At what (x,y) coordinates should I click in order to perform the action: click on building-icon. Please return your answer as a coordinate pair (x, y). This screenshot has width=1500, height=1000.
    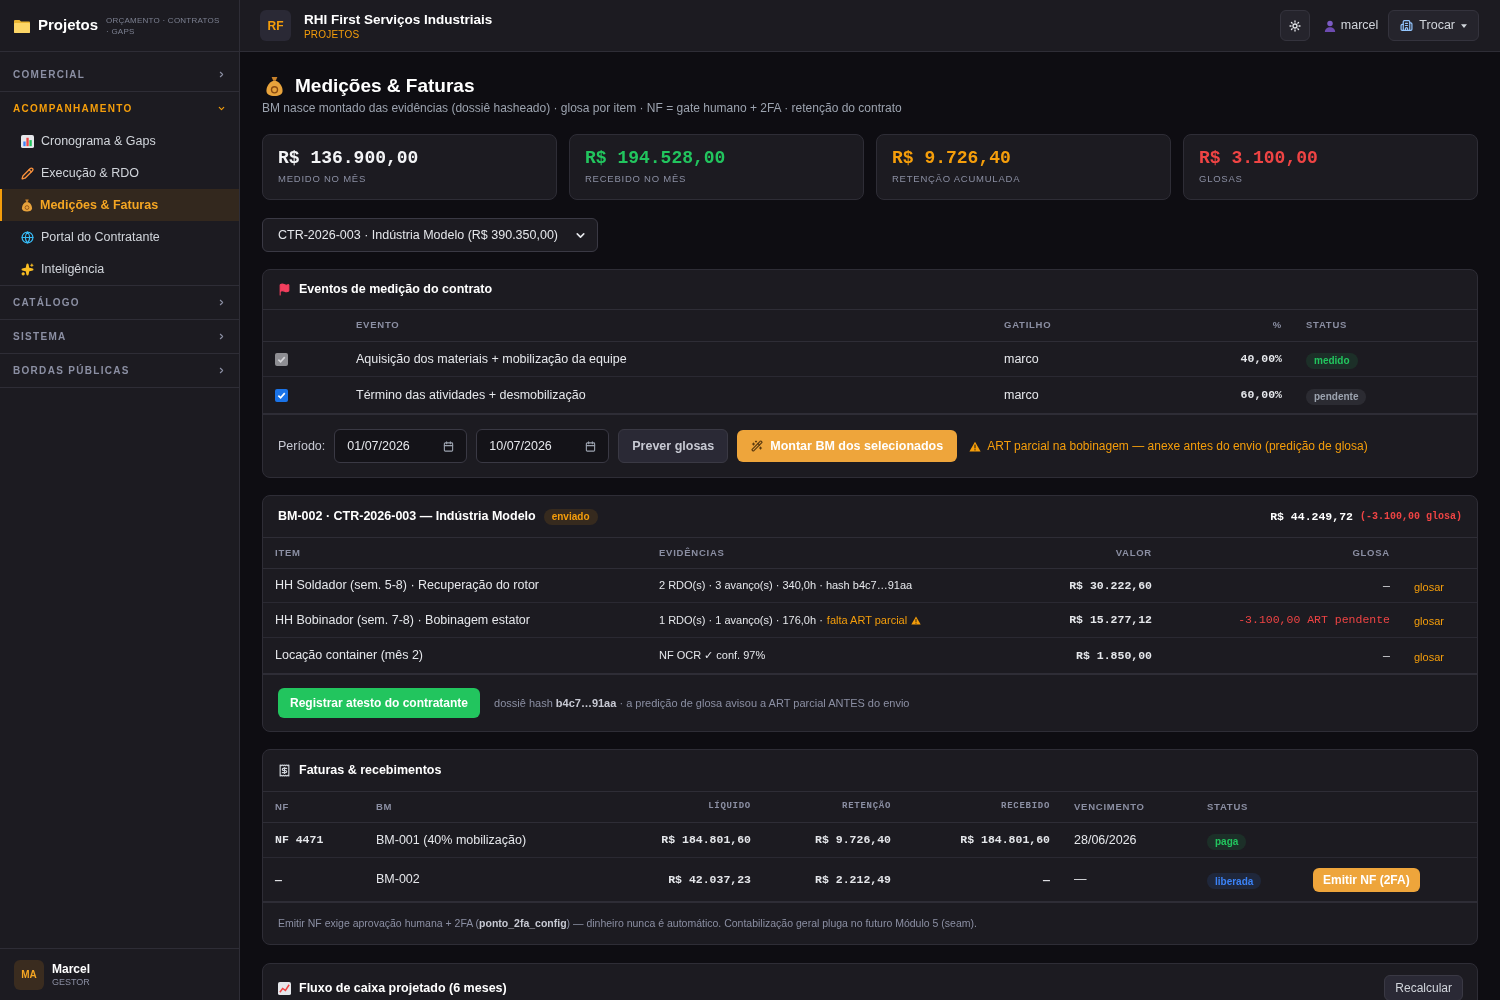
    Looking at the image, I should click on (1407, 25).